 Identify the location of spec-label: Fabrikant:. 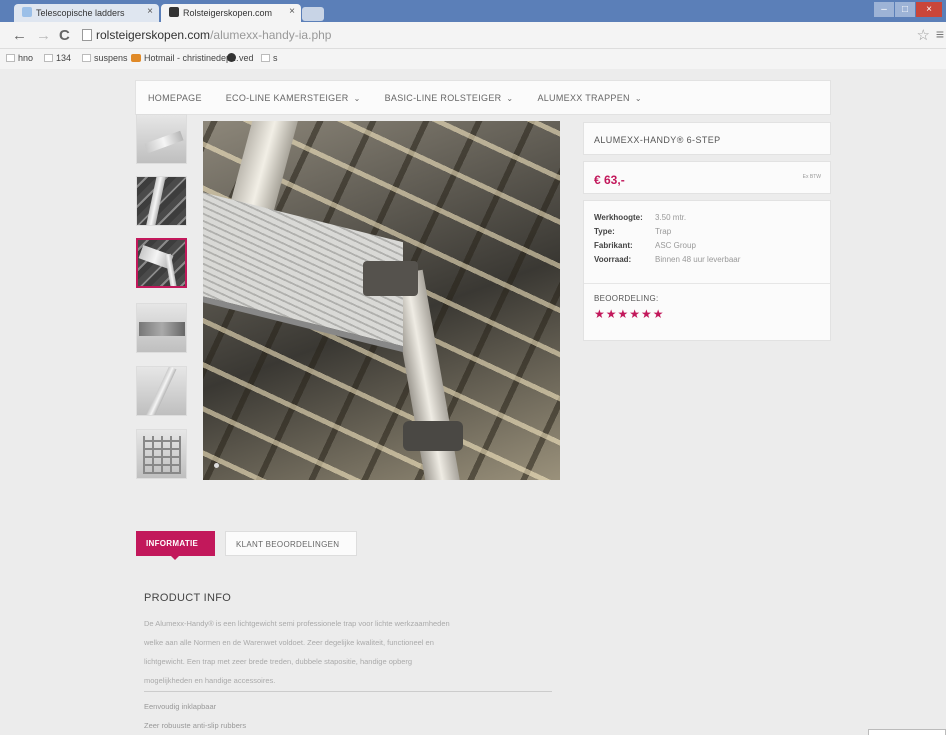
(613, 245).